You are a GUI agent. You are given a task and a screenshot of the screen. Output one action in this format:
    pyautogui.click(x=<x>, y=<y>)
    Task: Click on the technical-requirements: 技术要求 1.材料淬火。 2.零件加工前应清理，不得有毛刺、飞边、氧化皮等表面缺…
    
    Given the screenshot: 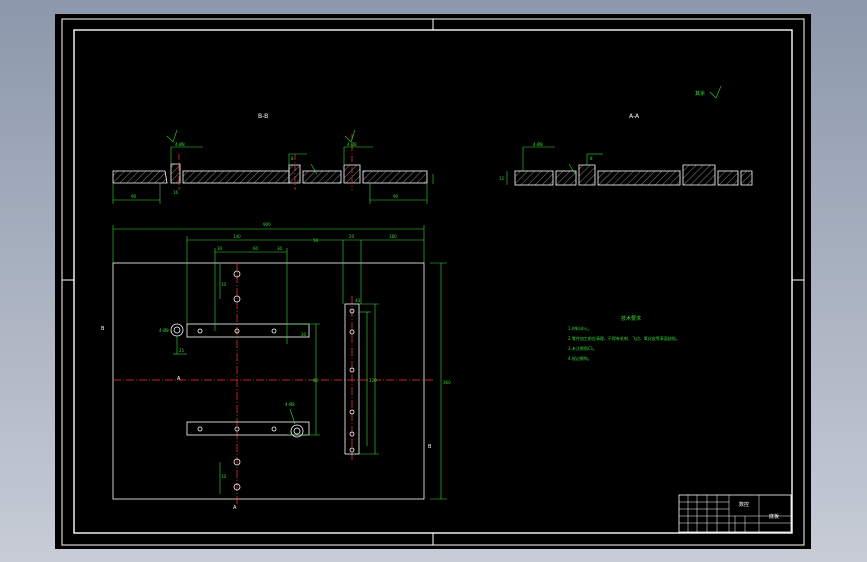 What is the action you would take?
    pyautogui.click(x=624, y=338)
    